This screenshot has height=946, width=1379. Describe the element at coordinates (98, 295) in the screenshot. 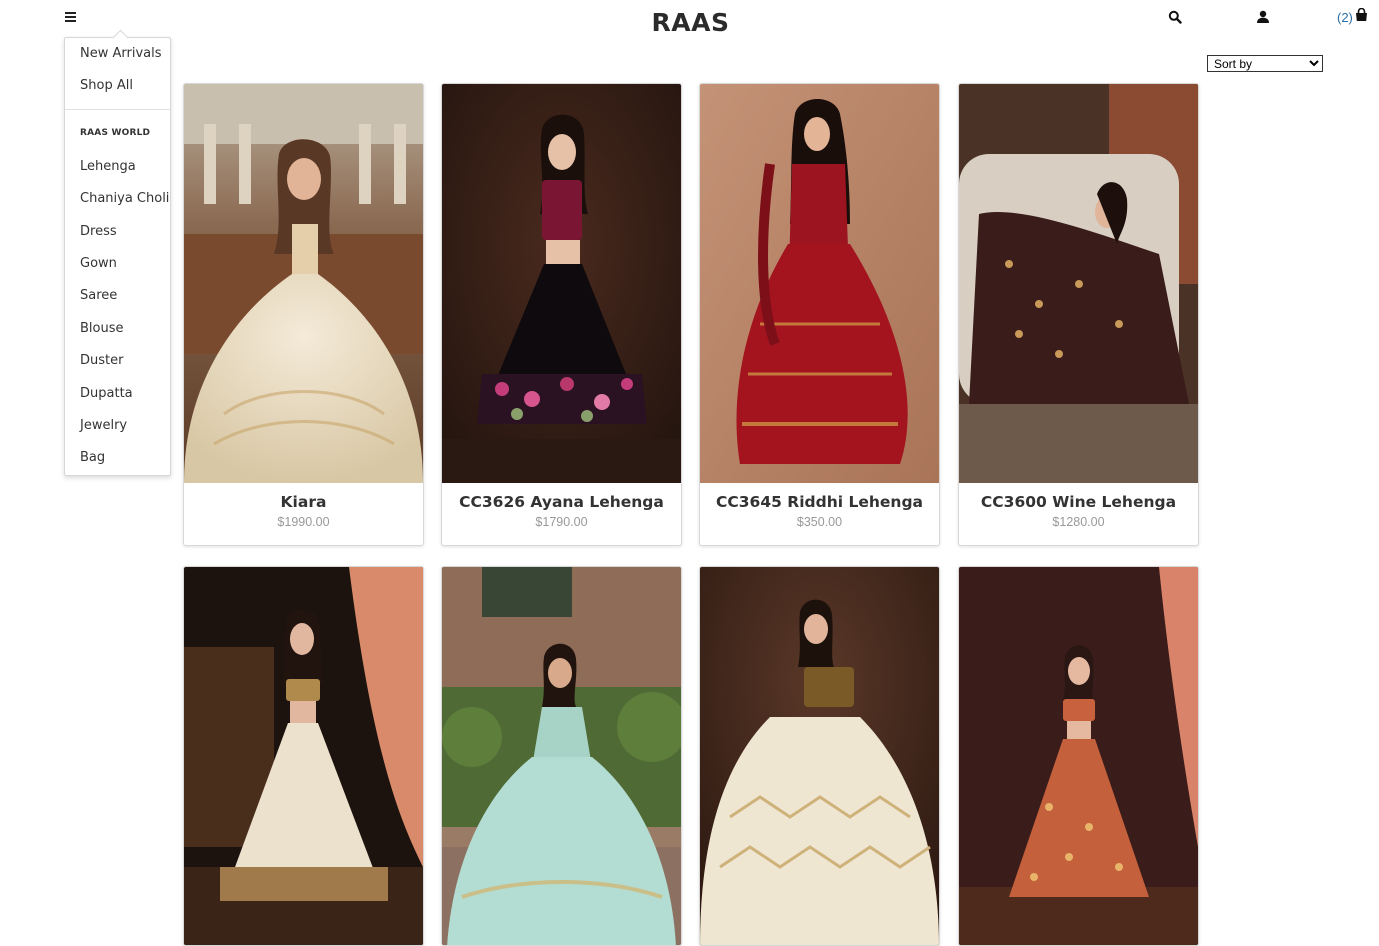

I see `menu-item-saree: Saree` at that location.